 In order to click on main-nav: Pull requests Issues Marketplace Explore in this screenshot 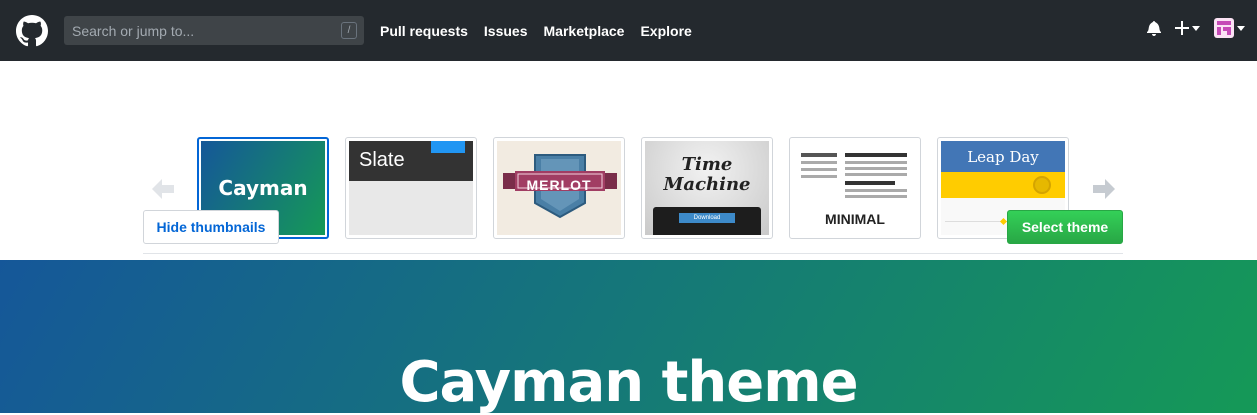, I will do `click(544, 31)`.